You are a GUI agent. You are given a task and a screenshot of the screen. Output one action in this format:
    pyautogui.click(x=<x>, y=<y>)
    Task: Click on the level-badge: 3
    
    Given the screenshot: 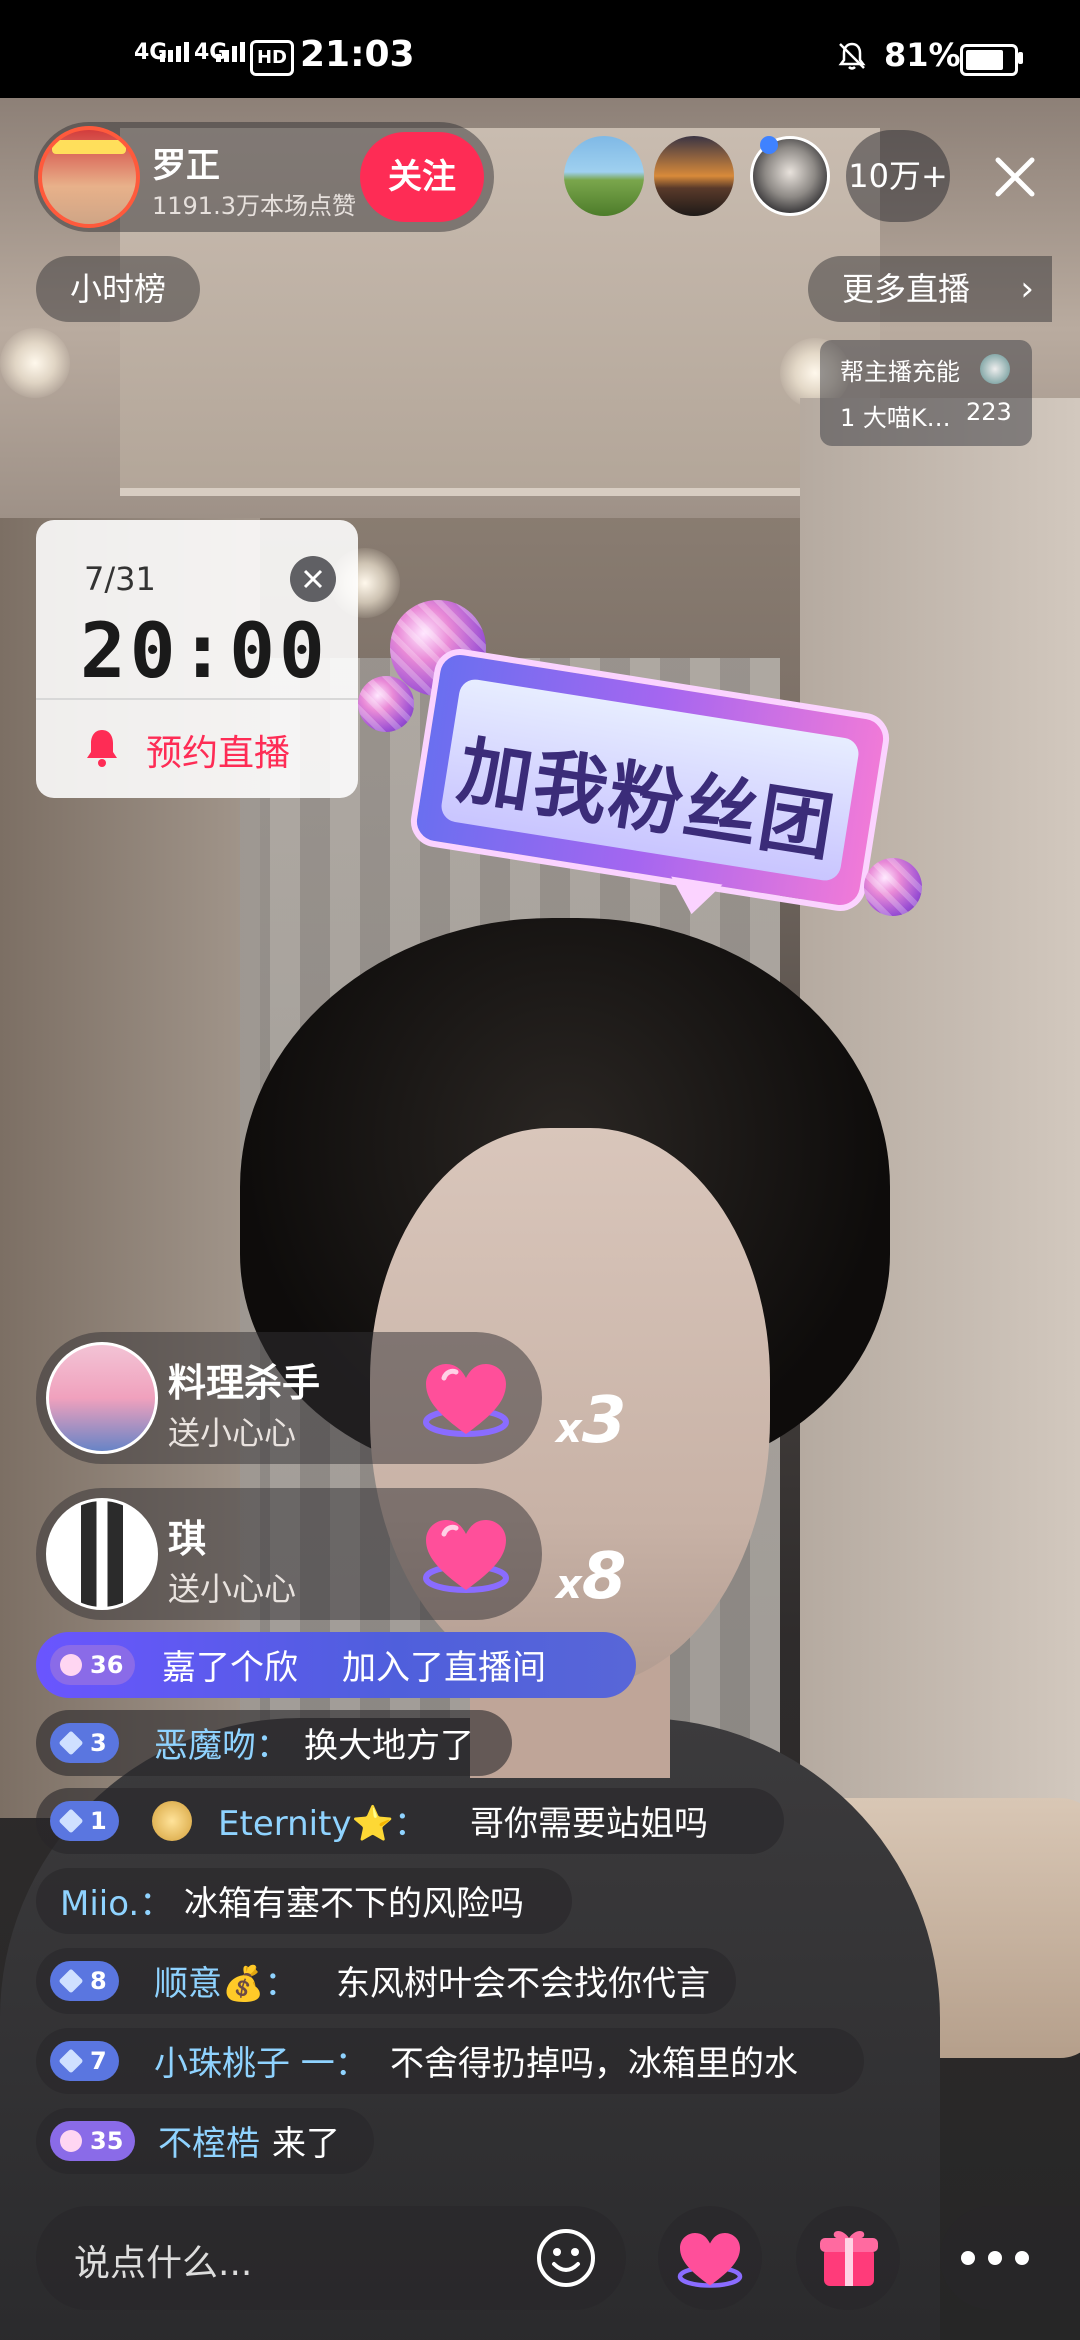 What is the action you would take?
    pyautogui.click(x=84, y=1743)
    